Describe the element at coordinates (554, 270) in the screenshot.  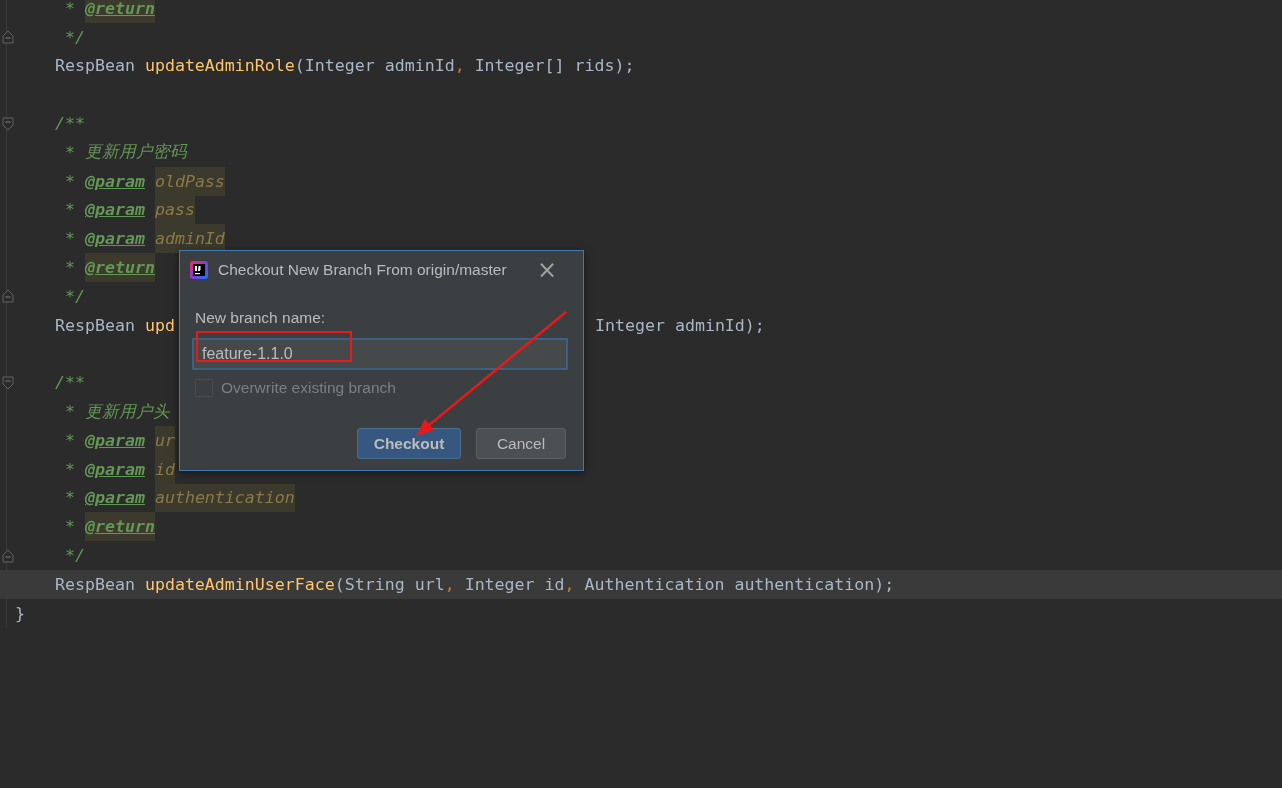
I see `close-button: ×` at that location.